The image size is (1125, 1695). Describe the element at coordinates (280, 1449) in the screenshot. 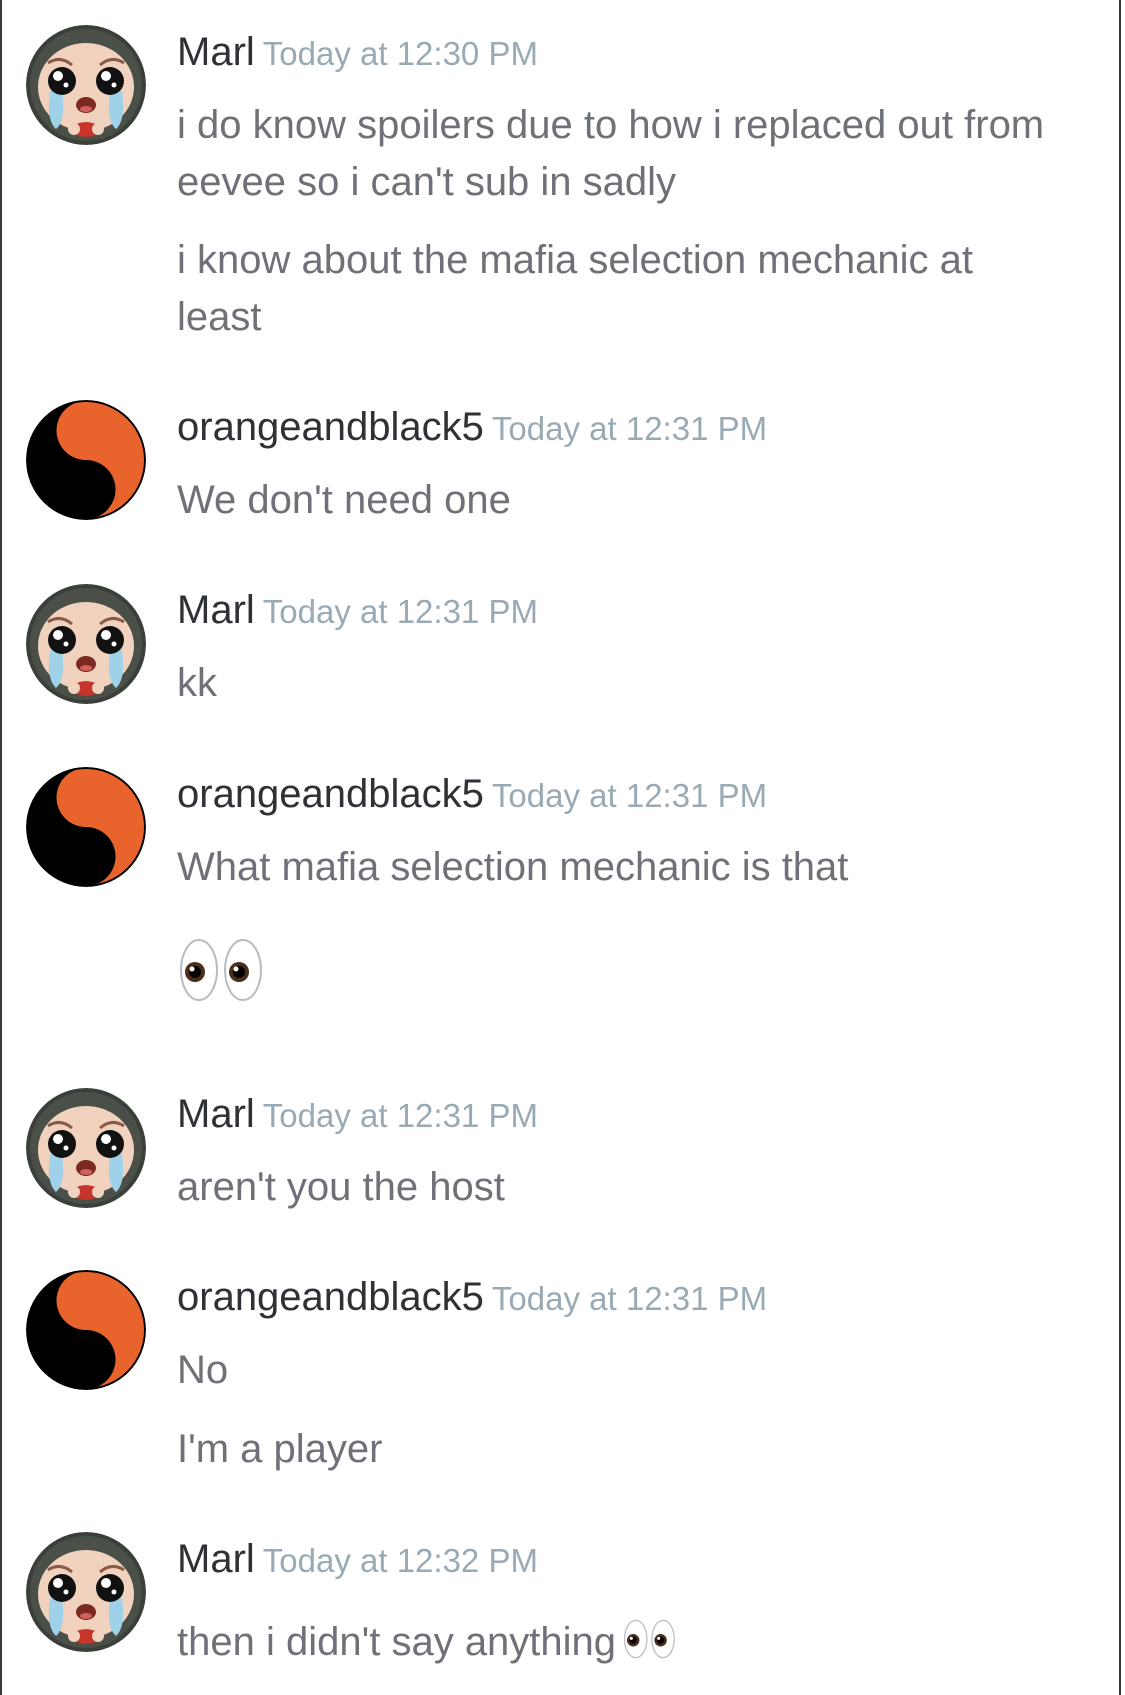

I see `message-text: I'm a player` at that location.